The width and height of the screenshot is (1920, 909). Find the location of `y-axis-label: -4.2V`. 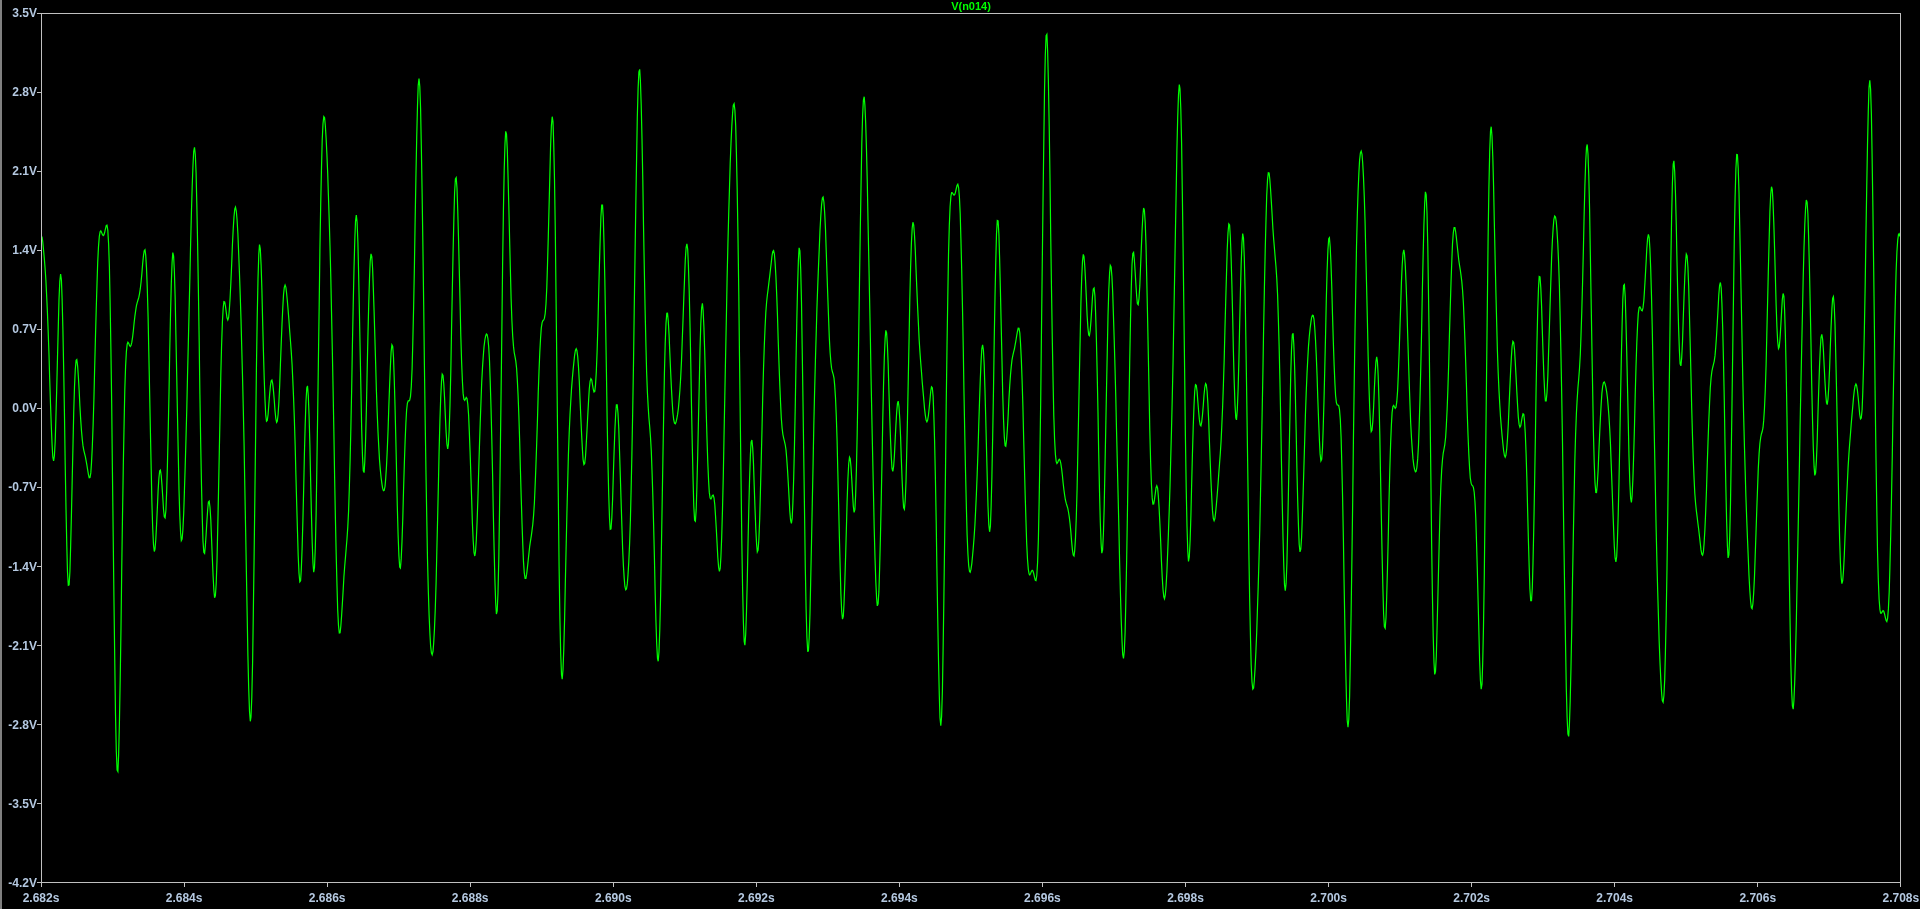

y-axis-label: -4.2V is located at coordinates (22, 882).